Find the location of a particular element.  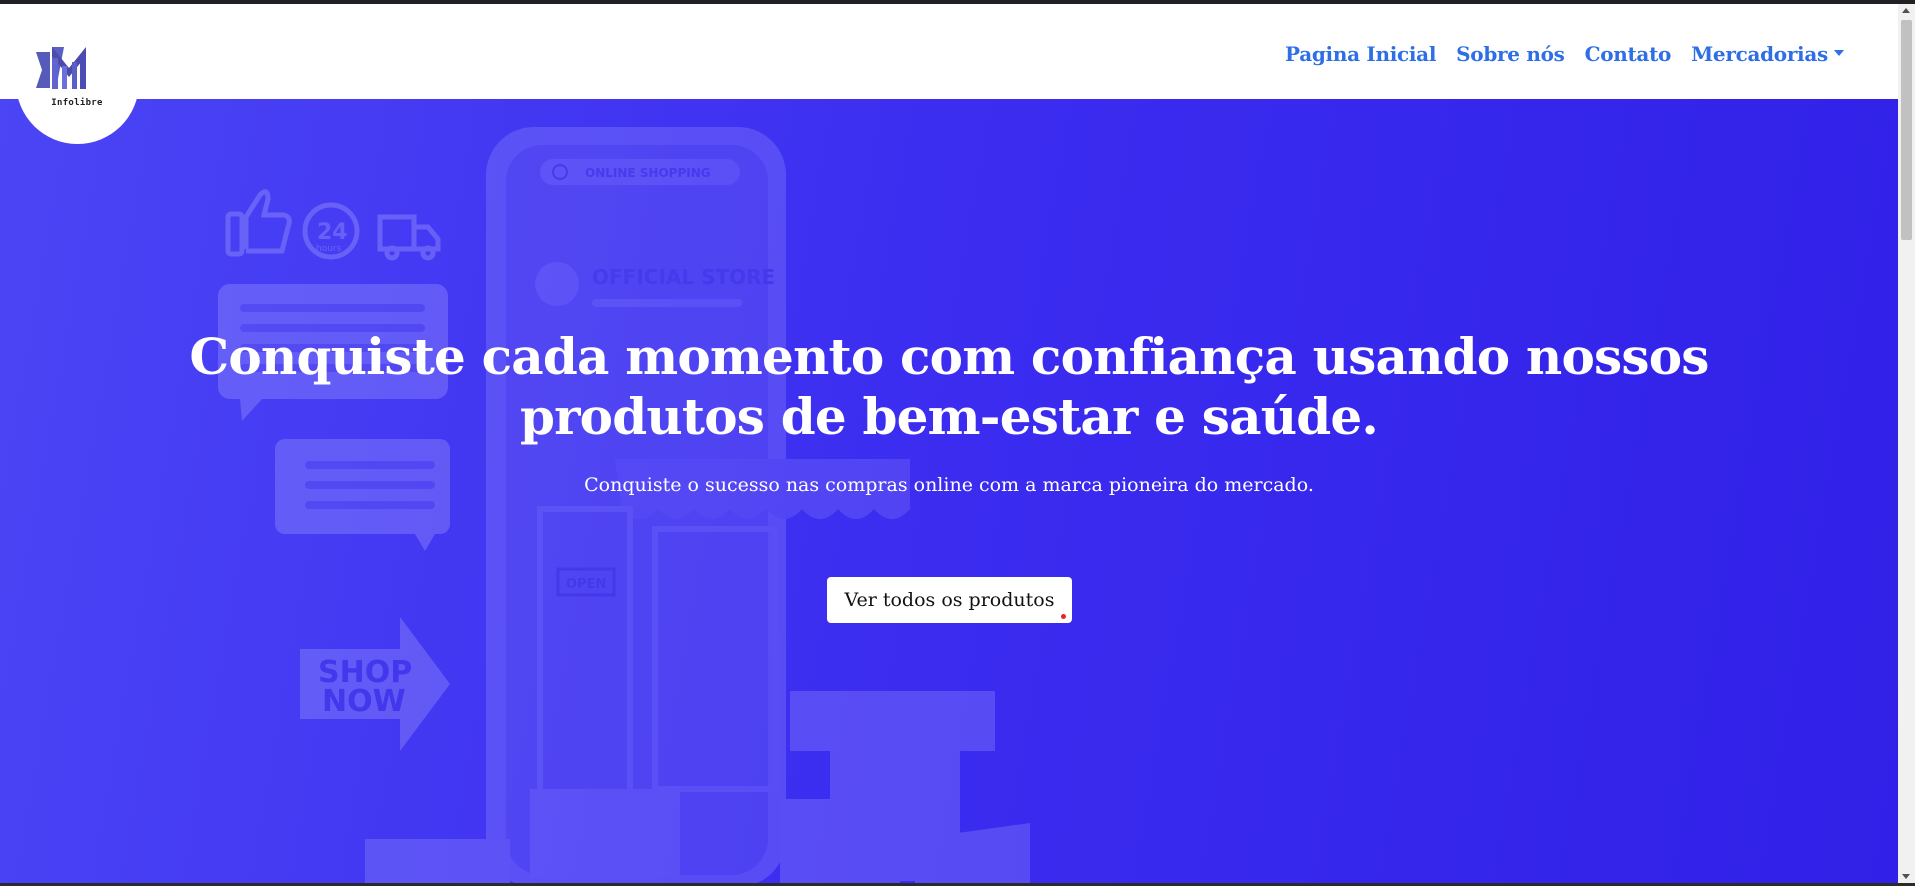

open-sign-text: OPEN is located at coordinates (586, 584).